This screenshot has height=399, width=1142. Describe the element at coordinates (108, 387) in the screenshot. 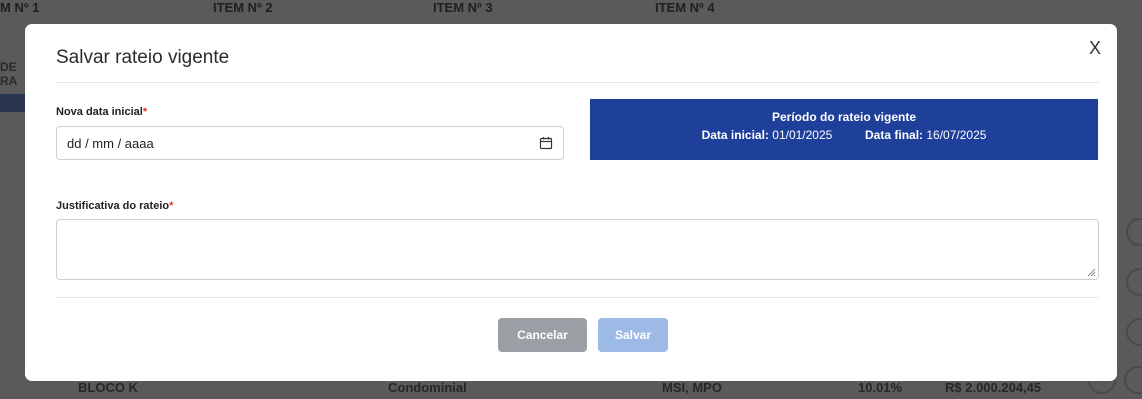

I see `bg-cell-block: BLOCO K` at that location.